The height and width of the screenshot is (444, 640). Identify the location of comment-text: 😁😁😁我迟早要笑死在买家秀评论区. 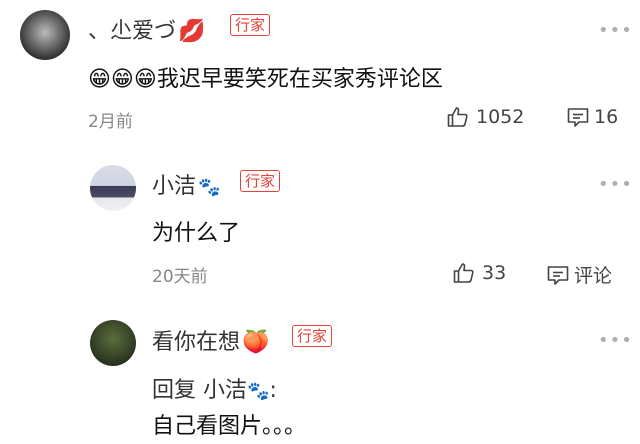
(265, 77).